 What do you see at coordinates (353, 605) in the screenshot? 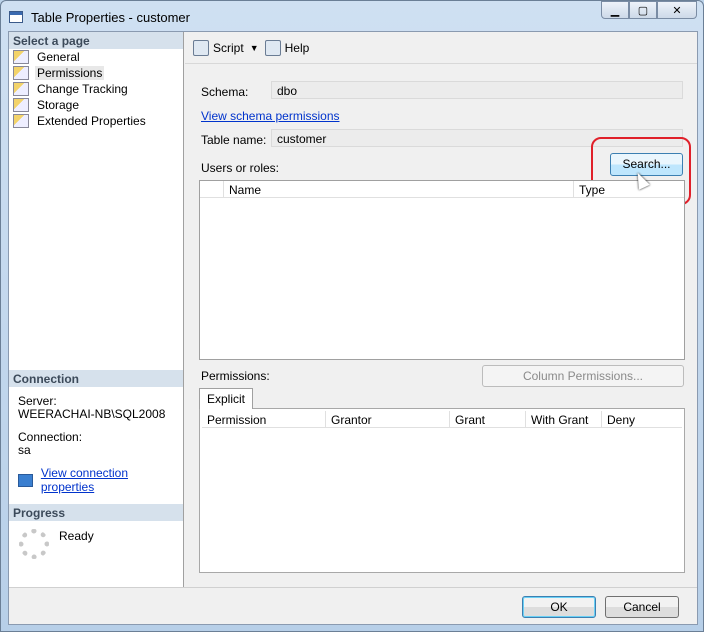
I see `dialog-footer: OK Cancel` at bounding box center [353, 605].